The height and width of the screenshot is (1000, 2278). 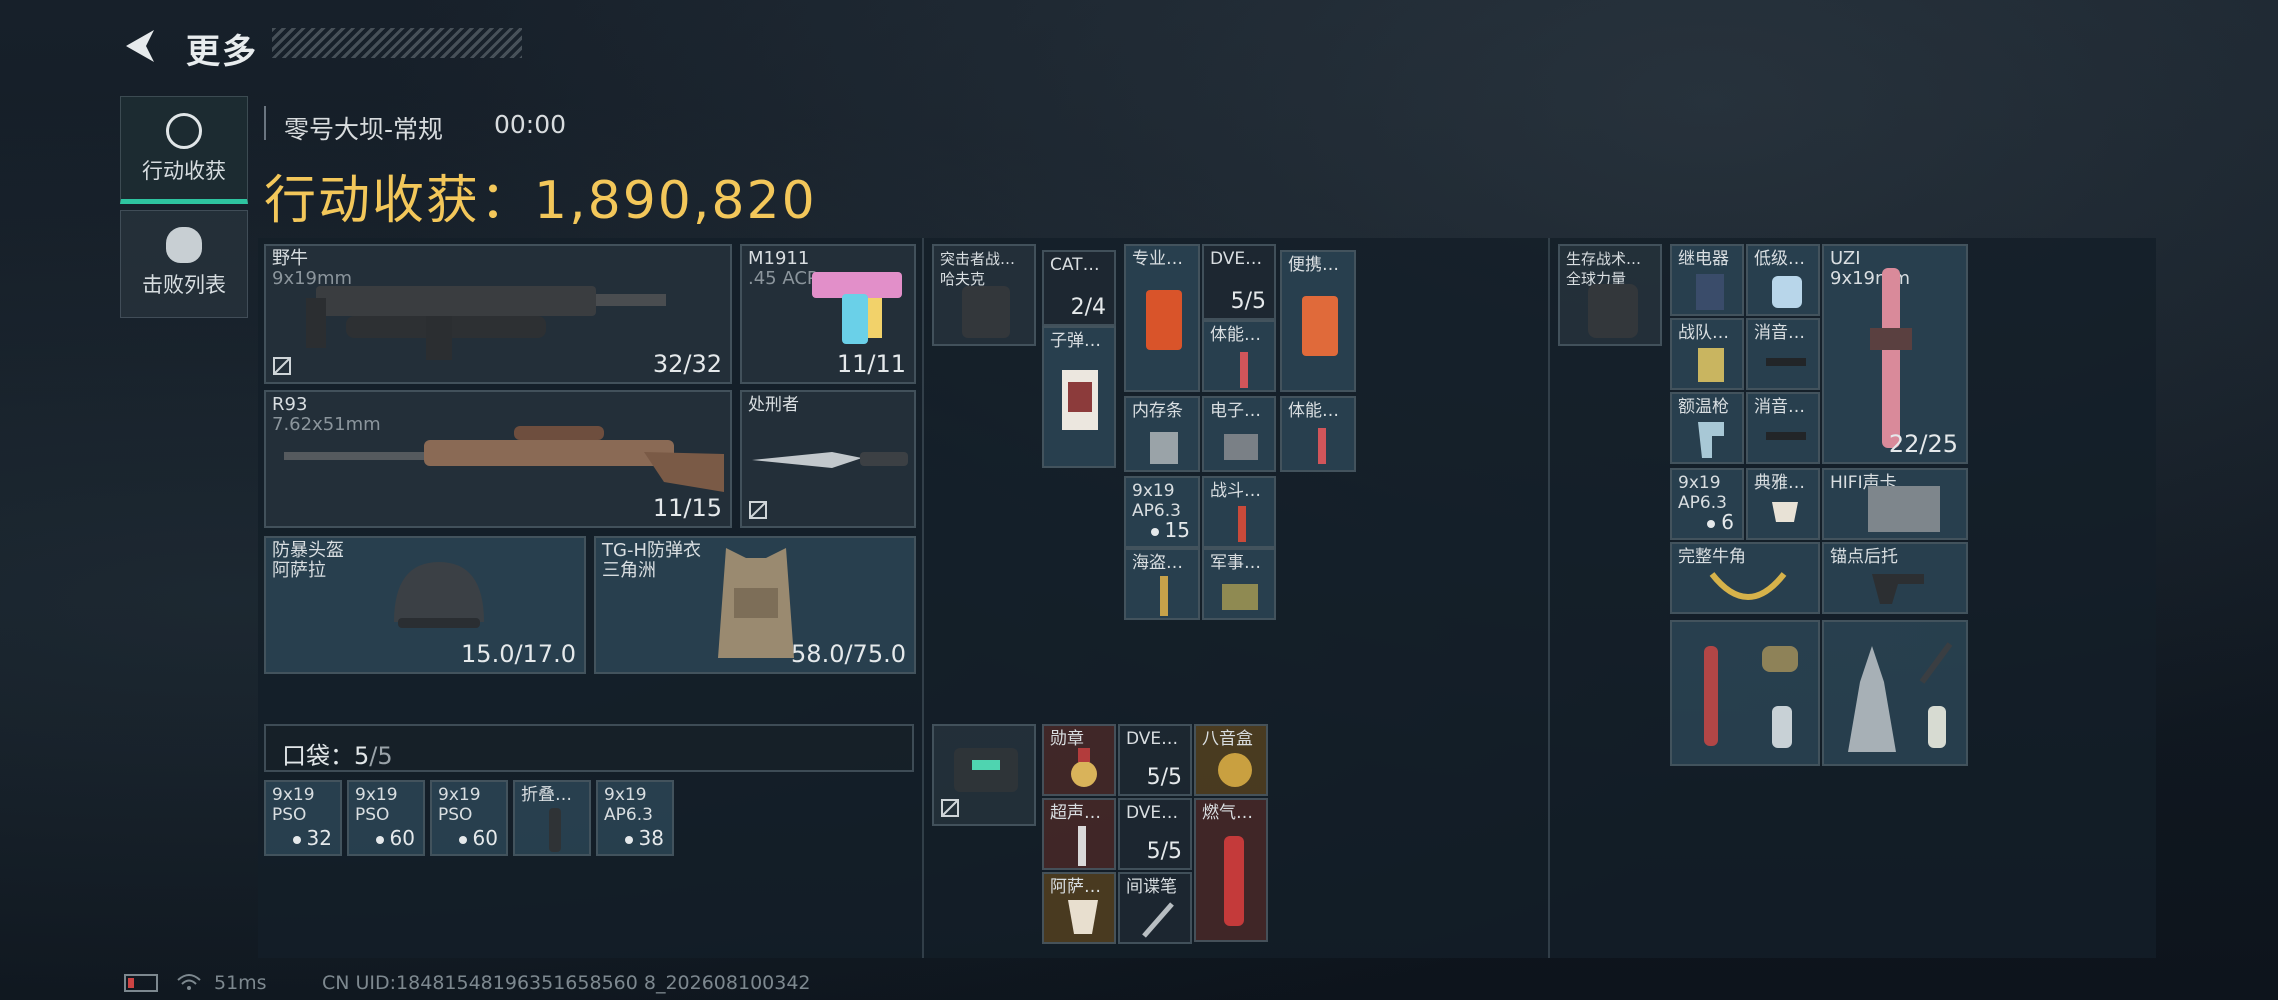 I want to click on backpack-slot: 生存战术… 全球力量, so click(x=1610, y=295).